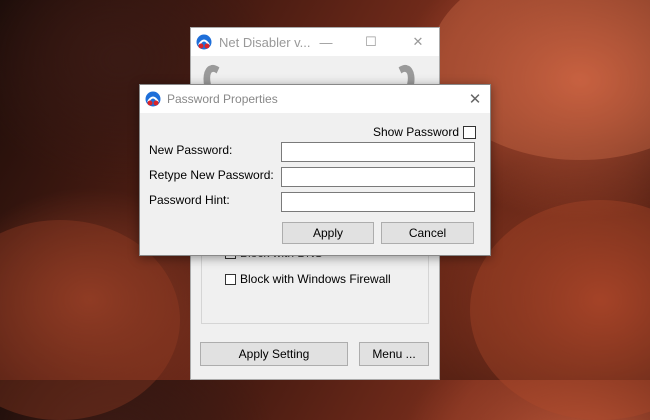  What do you see at coordinates (371, 42) in the screenshot?
I see `maximize-button: ☐` at bounding box center [371, 42].